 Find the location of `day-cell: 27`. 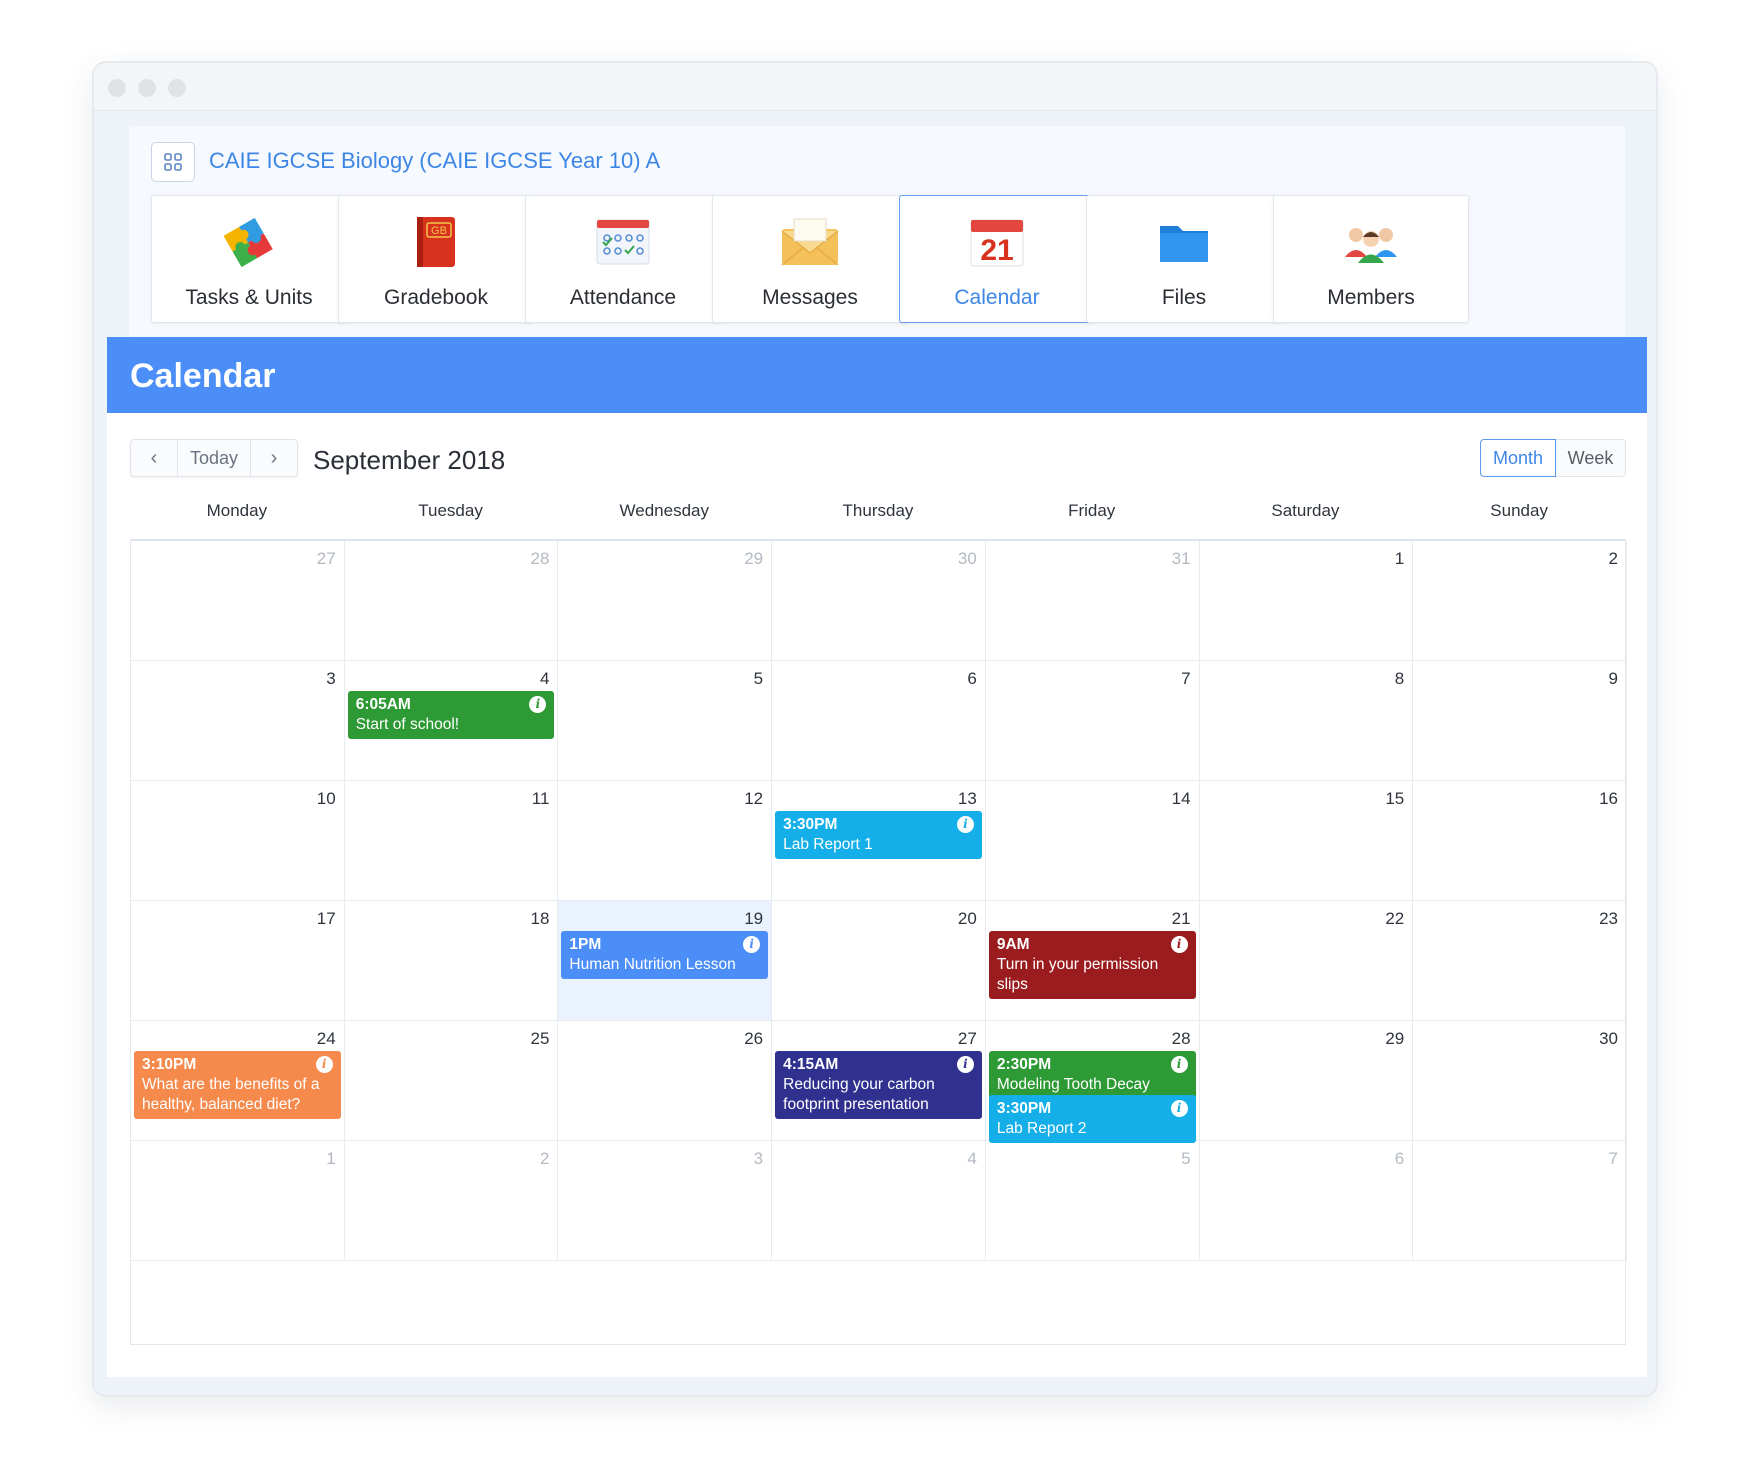

day-cell: 27 is located at coordinates (238, 601).